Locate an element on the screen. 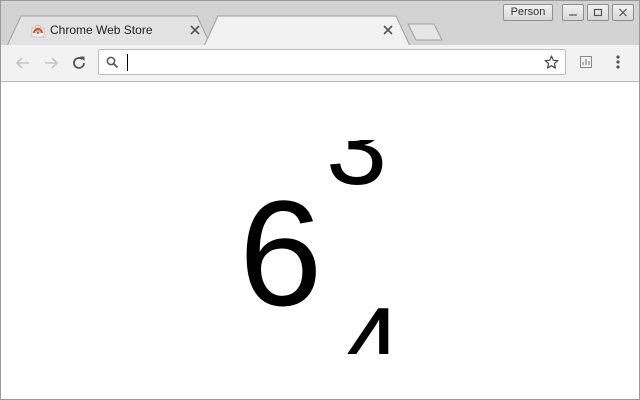 This screenshot has width=640, height=400. tab-active-new is located at coordinates (308, 31).